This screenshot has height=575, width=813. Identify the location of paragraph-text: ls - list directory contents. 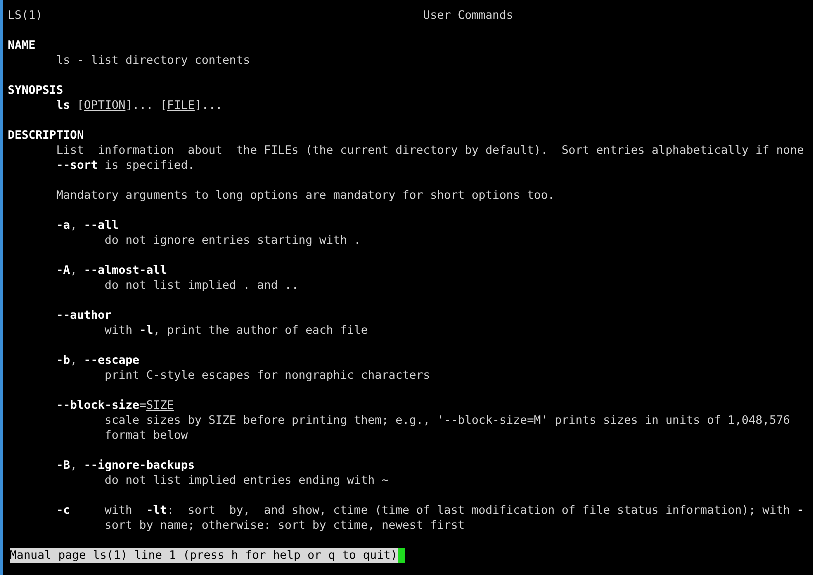
(152, 60).